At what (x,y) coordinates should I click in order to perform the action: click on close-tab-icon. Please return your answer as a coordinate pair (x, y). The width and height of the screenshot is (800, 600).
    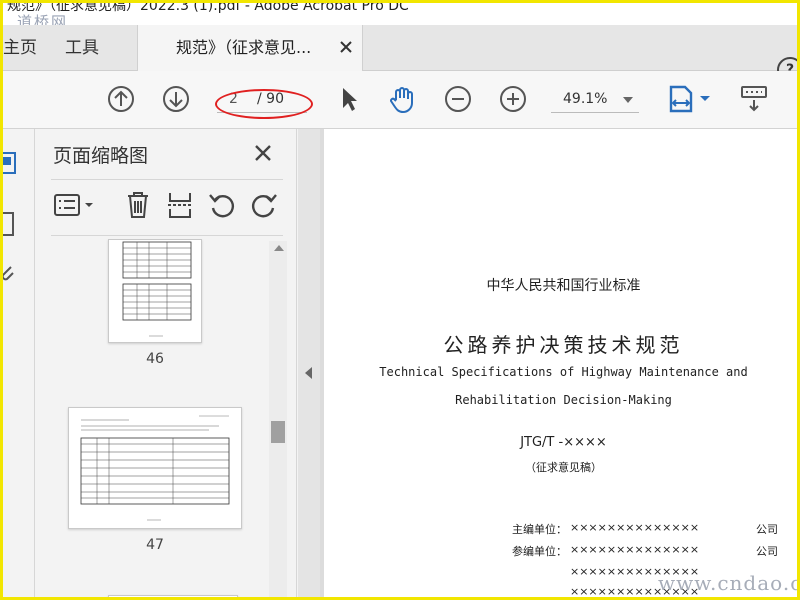
    Looking at the image, I should click on (346, 47).